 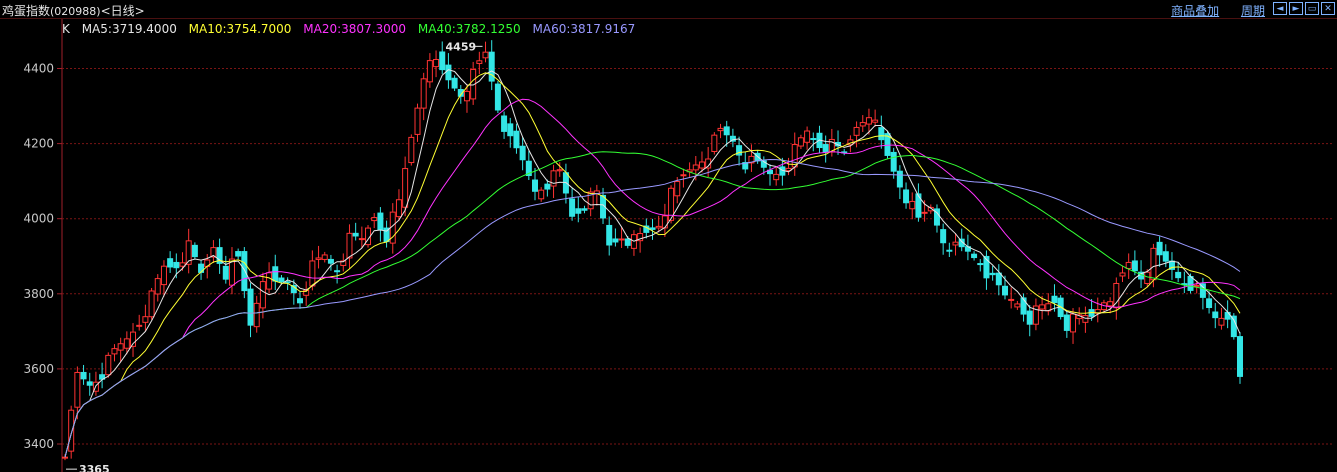 I want to click on y-tick-label: 4400, so click(x=38, y=69).